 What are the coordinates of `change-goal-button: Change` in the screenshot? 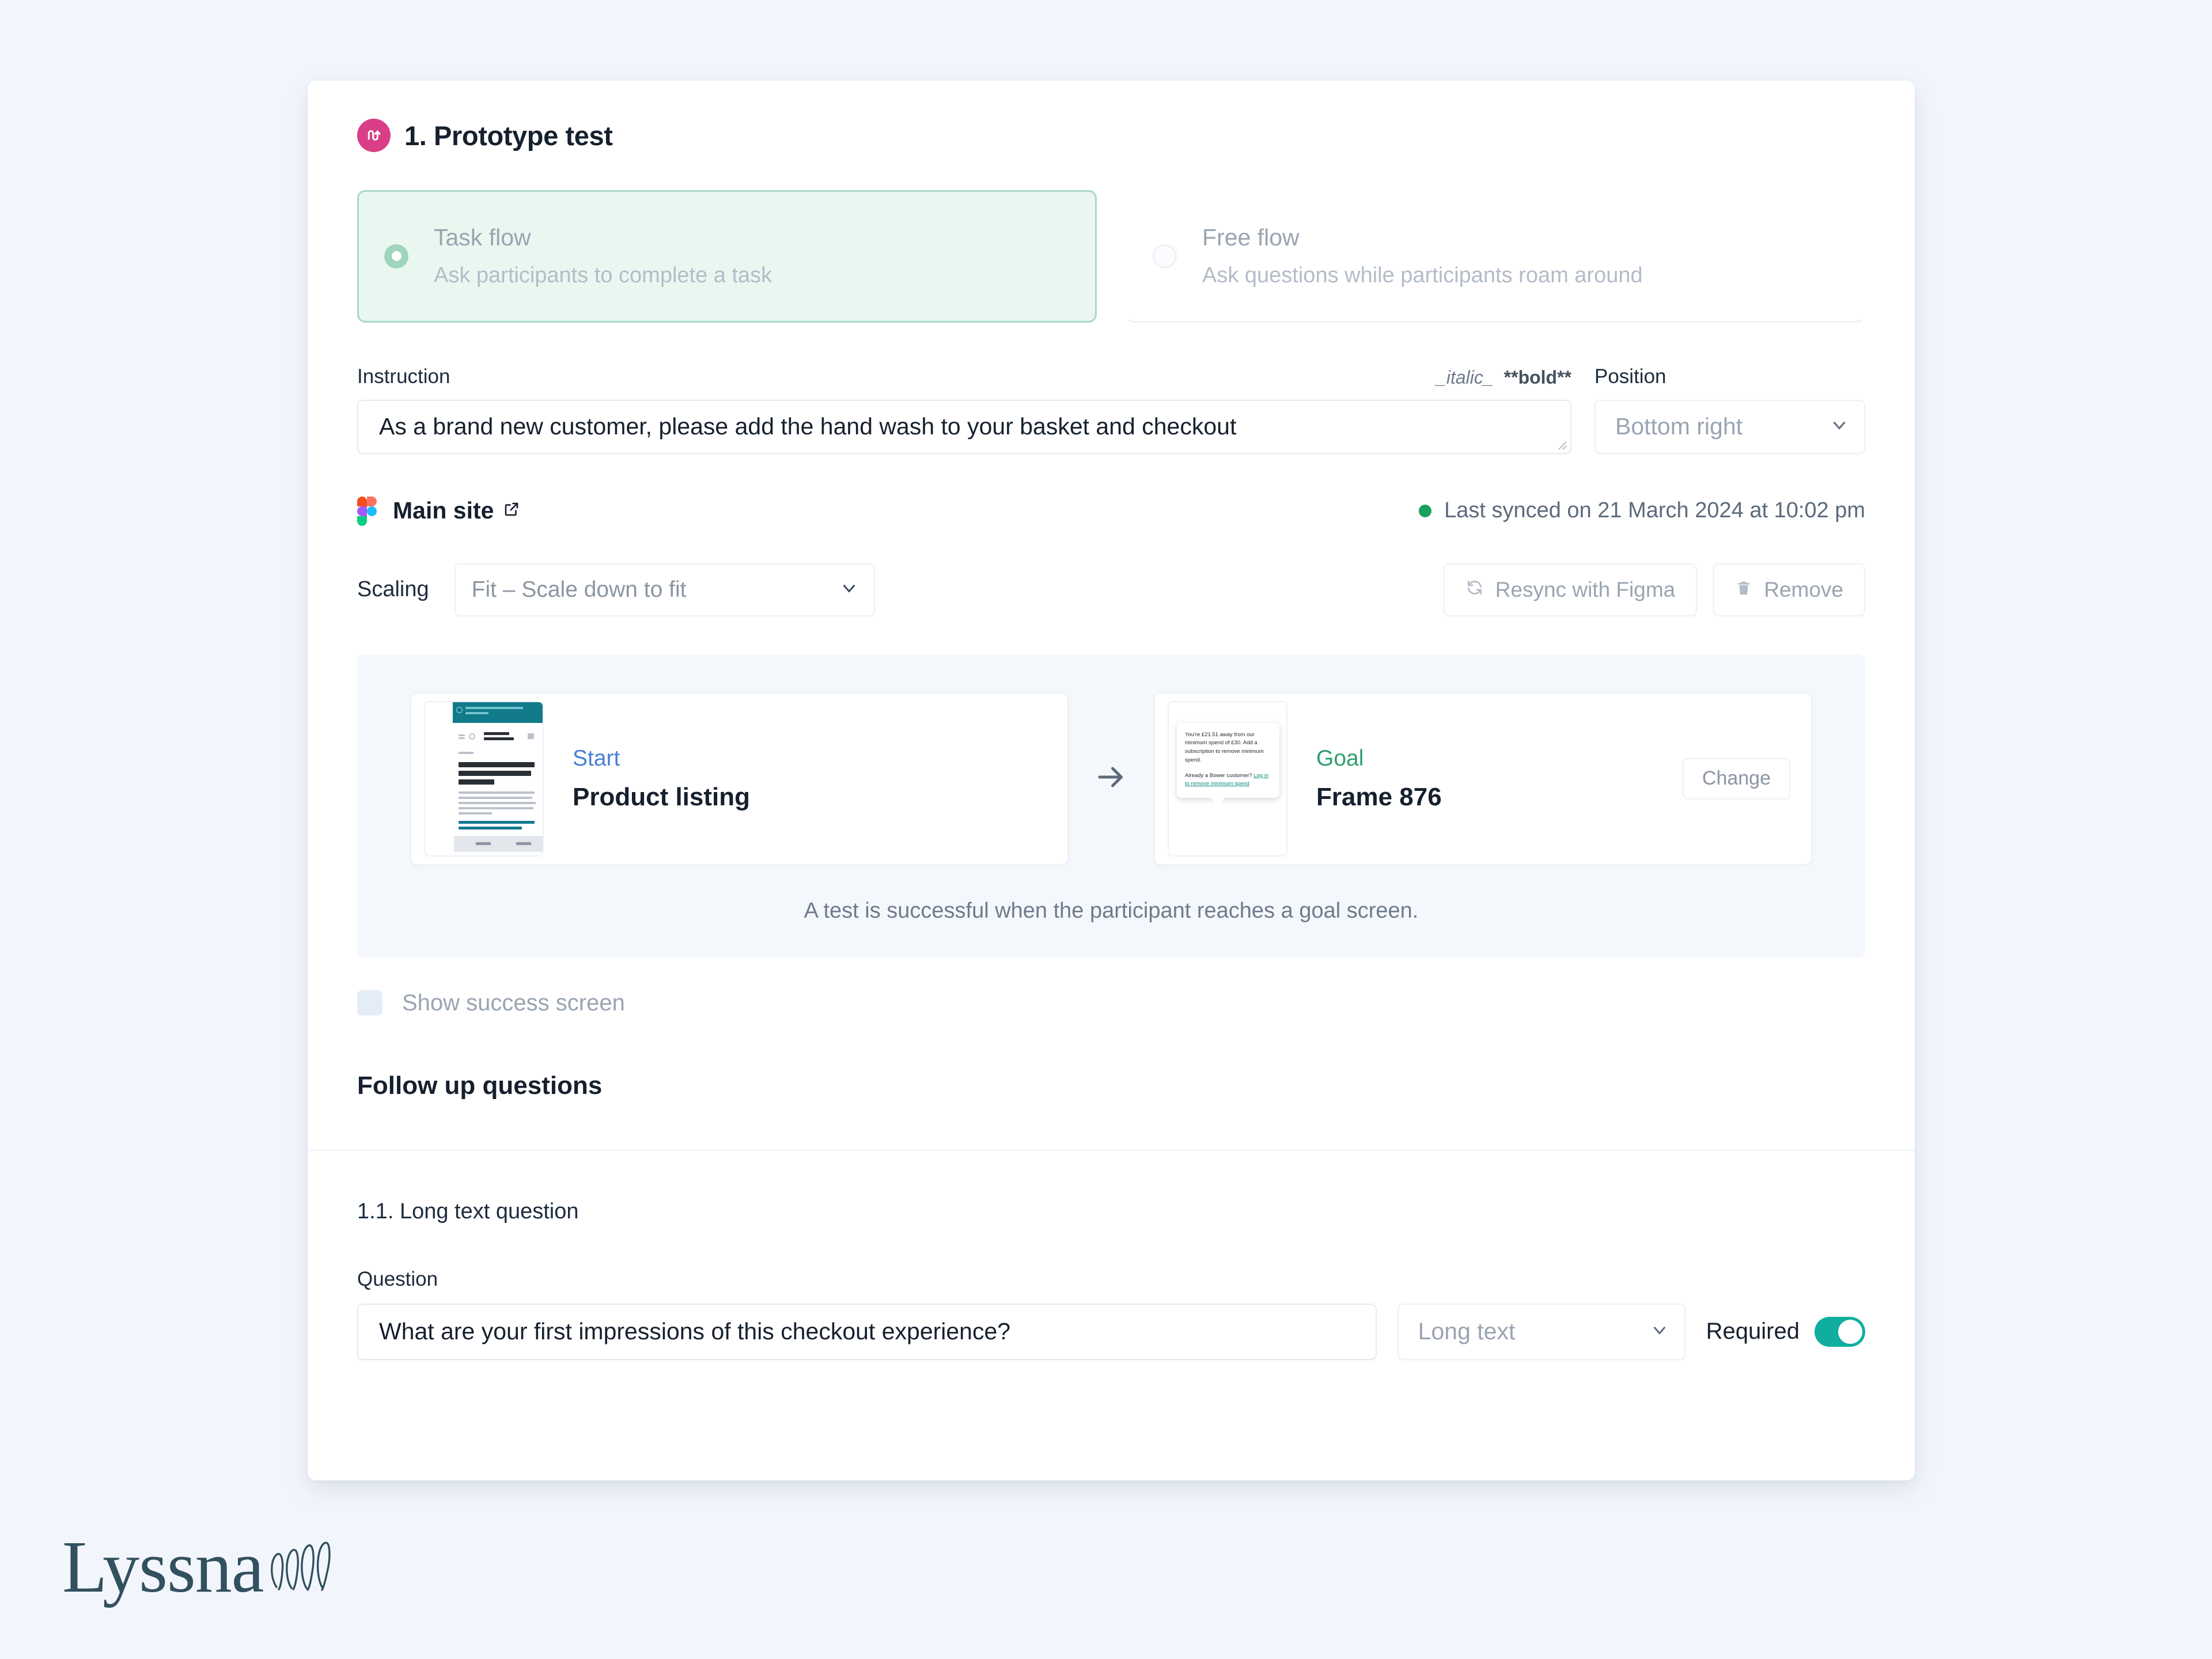 It's located at (1736, 778).